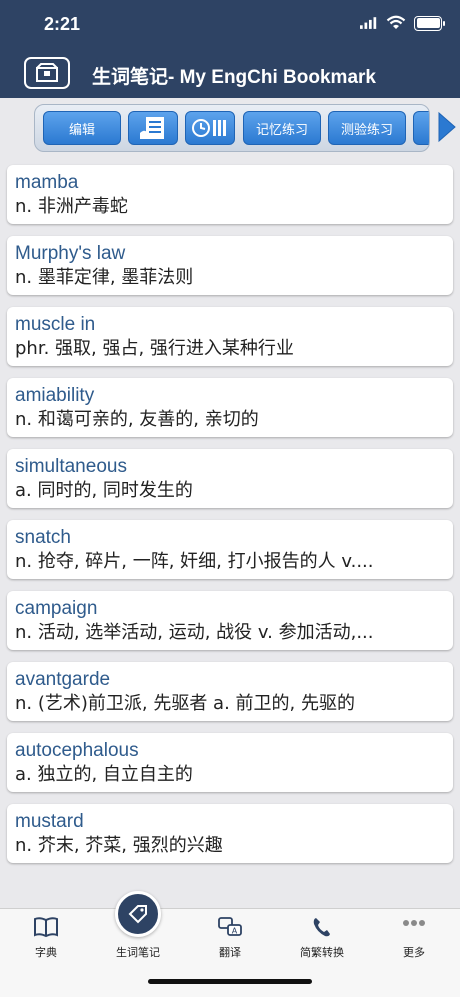 This screenshot has height=997, width=460. I want to click on list-item: Murphy's law n. 墨菲定律, 墨菲法则, so click(230, 265).